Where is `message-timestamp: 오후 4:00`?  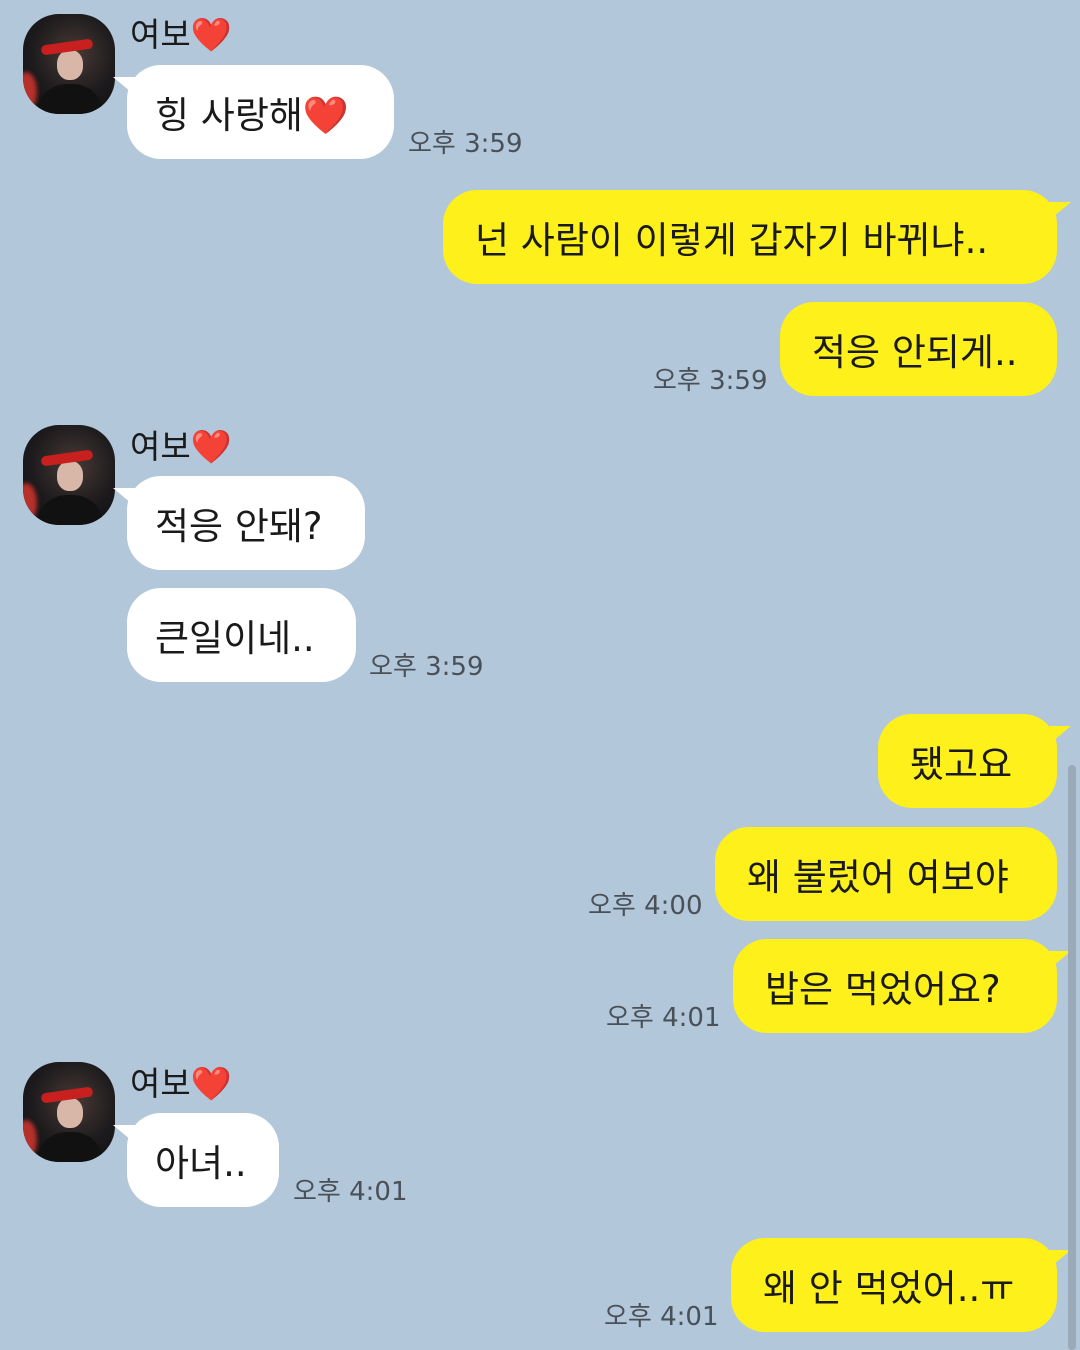
message-timestamp: 오후 4:00 is located at coordinates (645, 906).